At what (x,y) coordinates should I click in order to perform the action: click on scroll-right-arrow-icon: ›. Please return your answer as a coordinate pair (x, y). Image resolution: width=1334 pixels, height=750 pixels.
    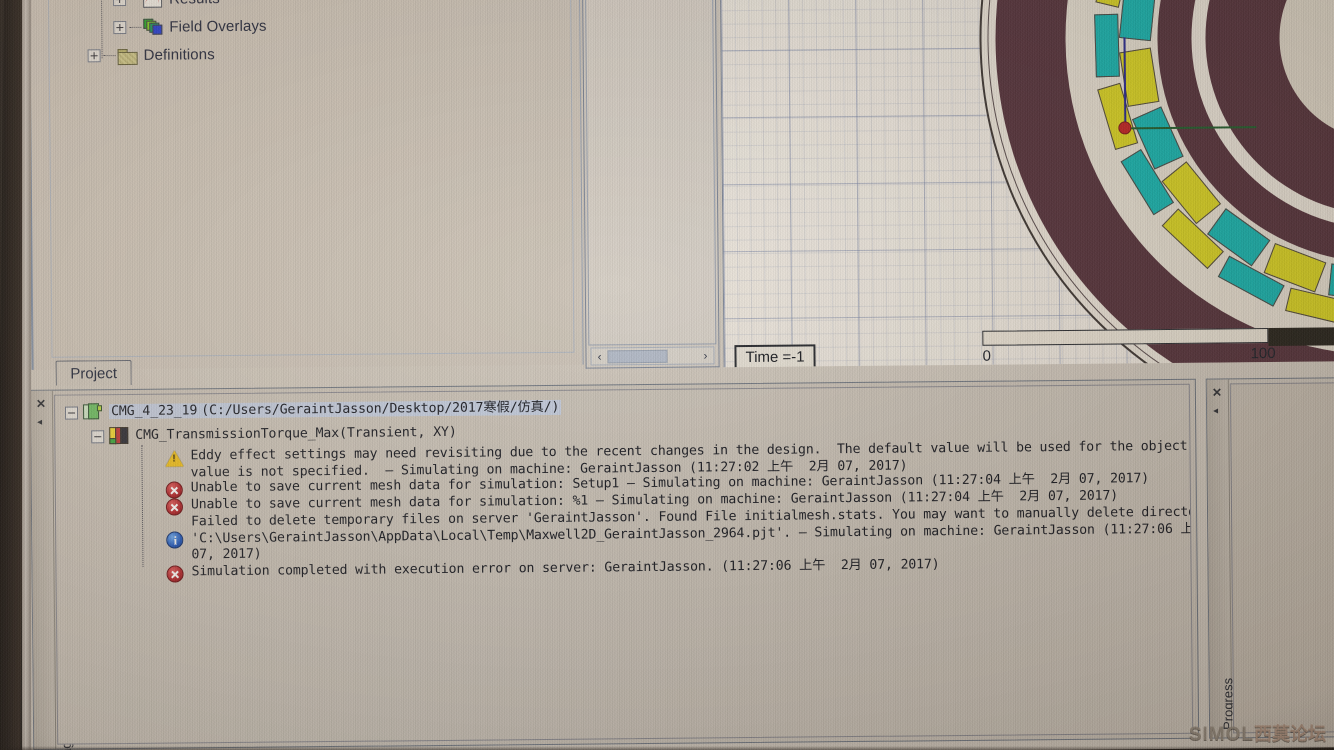
    Looking at the image, I should click on (705, 355).